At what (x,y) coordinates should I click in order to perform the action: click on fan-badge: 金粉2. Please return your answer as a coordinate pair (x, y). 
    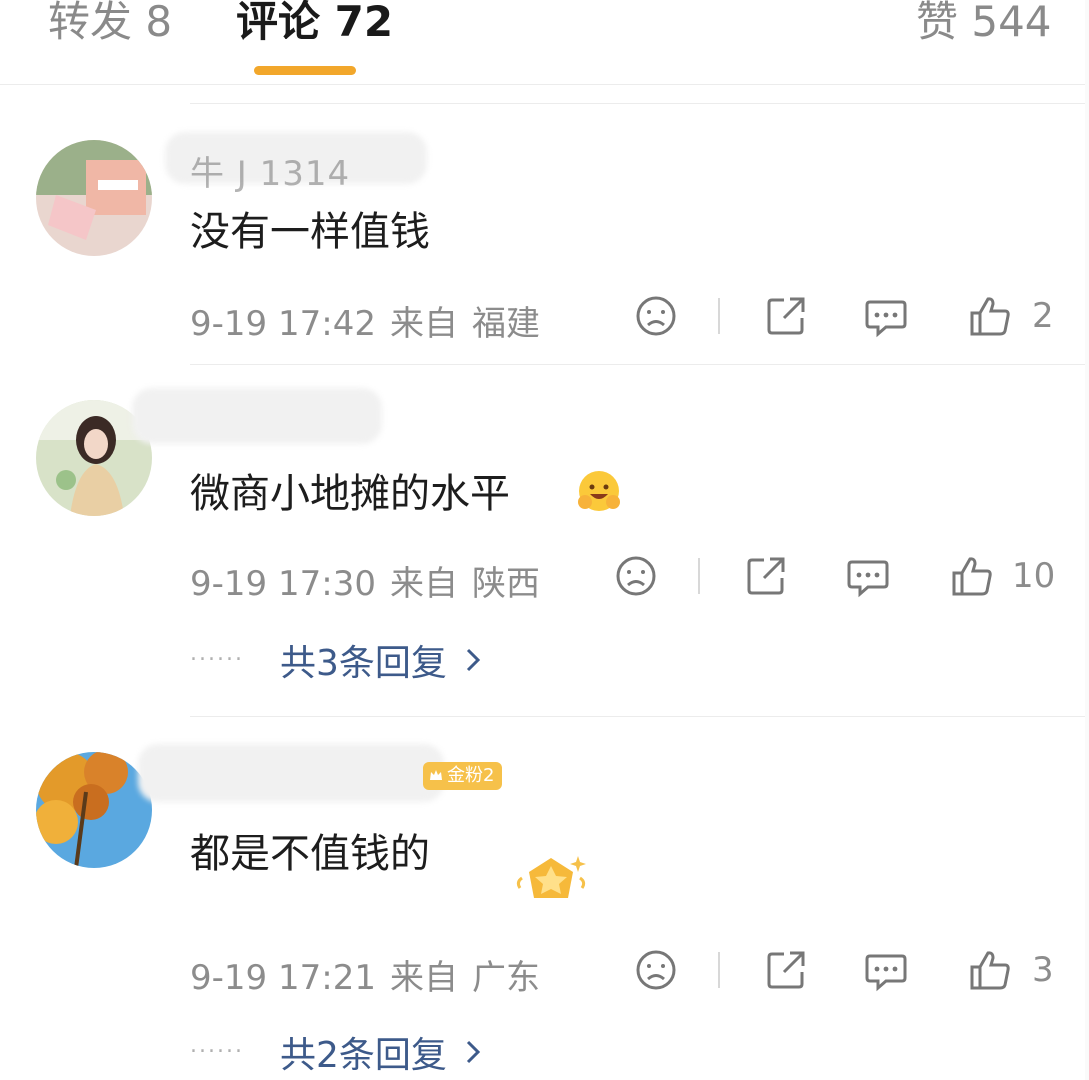
    Looking at the image, I should click on (463, 776).